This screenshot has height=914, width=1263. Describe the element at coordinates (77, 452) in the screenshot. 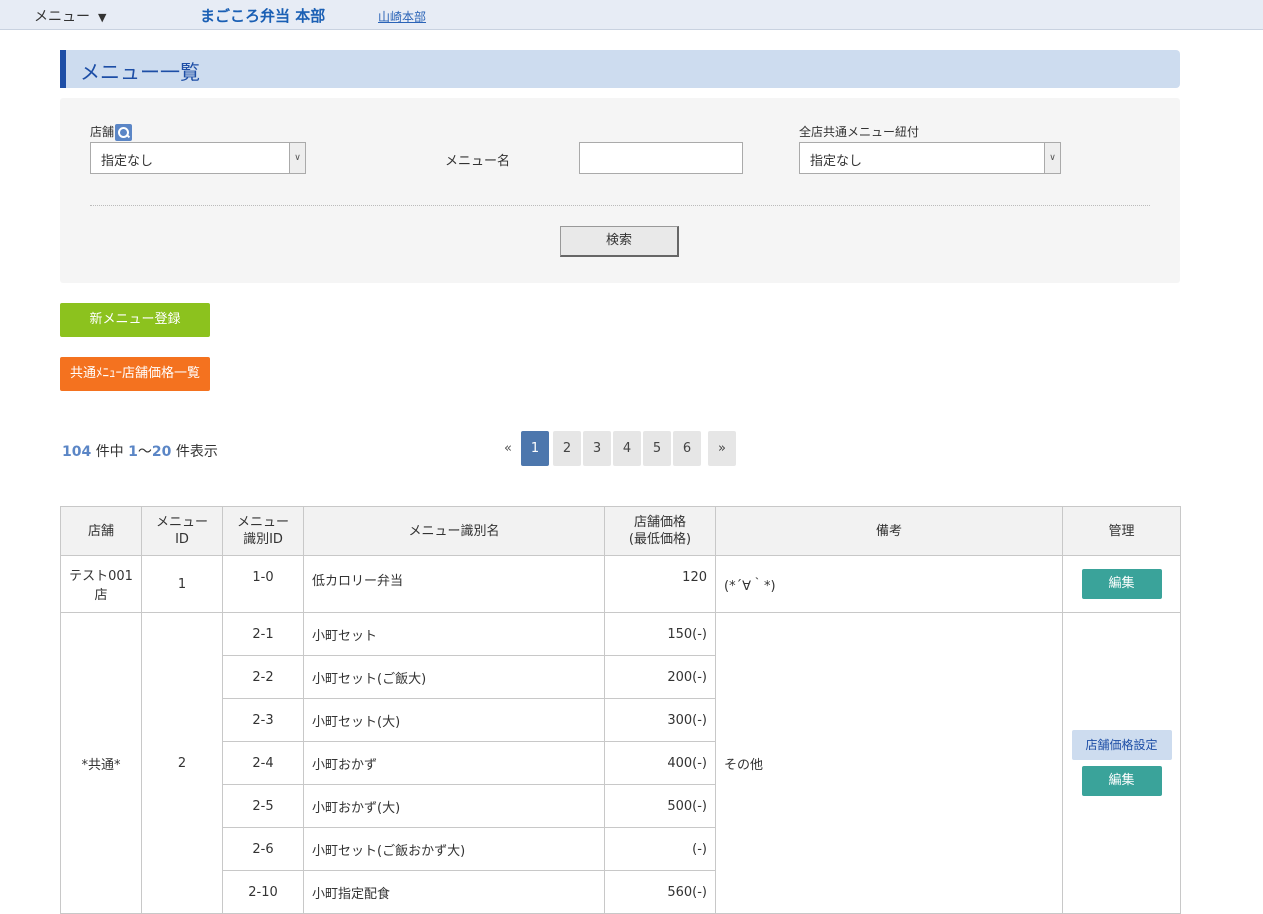

I see `total-count: 104` at that location.